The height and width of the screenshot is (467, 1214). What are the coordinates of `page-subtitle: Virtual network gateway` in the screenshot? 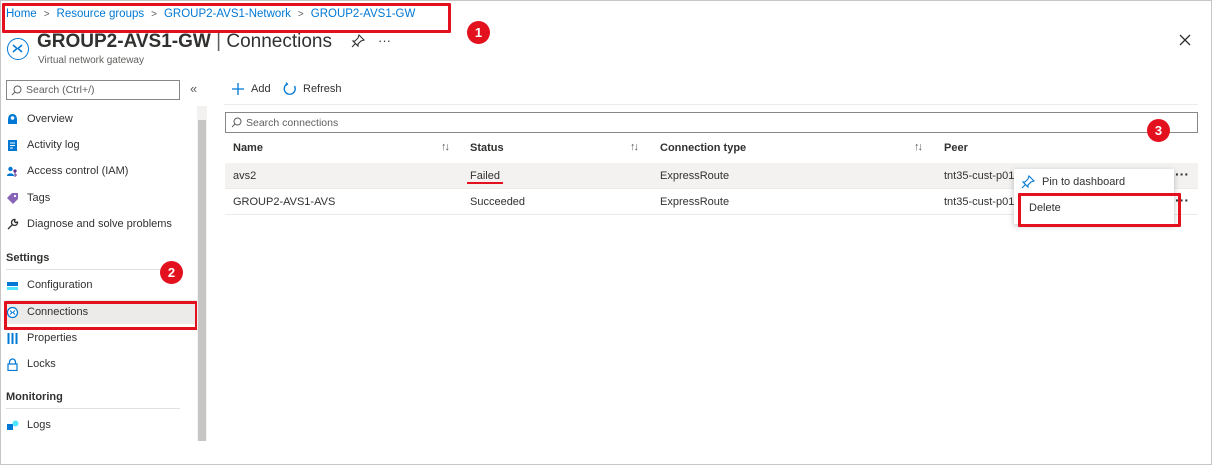 It's located at (91, 60).